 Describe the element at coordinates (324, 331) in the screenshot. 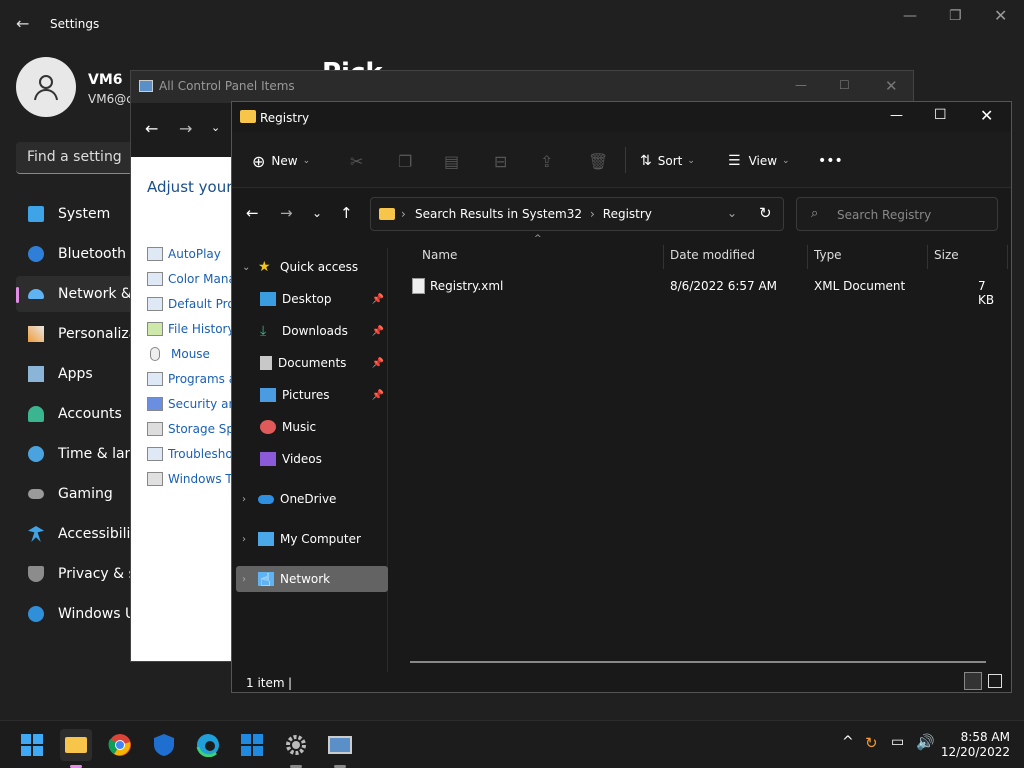

I see `nav-downloads: ⤓ Downloads 📌` at that location.